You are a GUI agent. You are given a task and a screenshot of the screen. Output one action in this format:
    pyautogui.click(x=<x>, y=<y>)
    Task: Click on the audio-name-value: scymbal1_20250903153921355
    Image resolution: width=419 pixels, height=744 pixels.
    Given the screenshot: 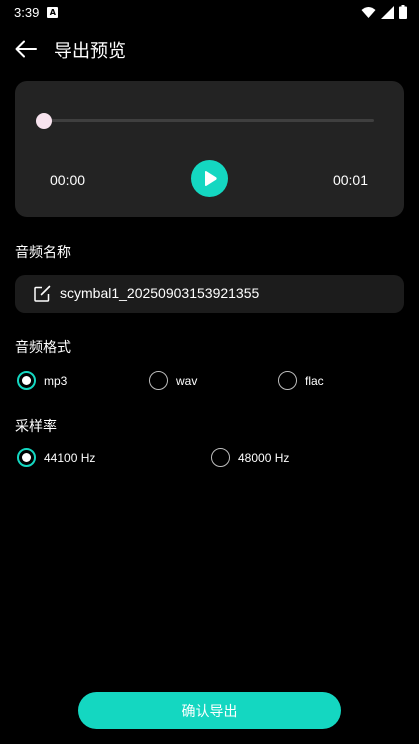 What is the action you would take?
    pyautogui.click(x=160, y=293)
    